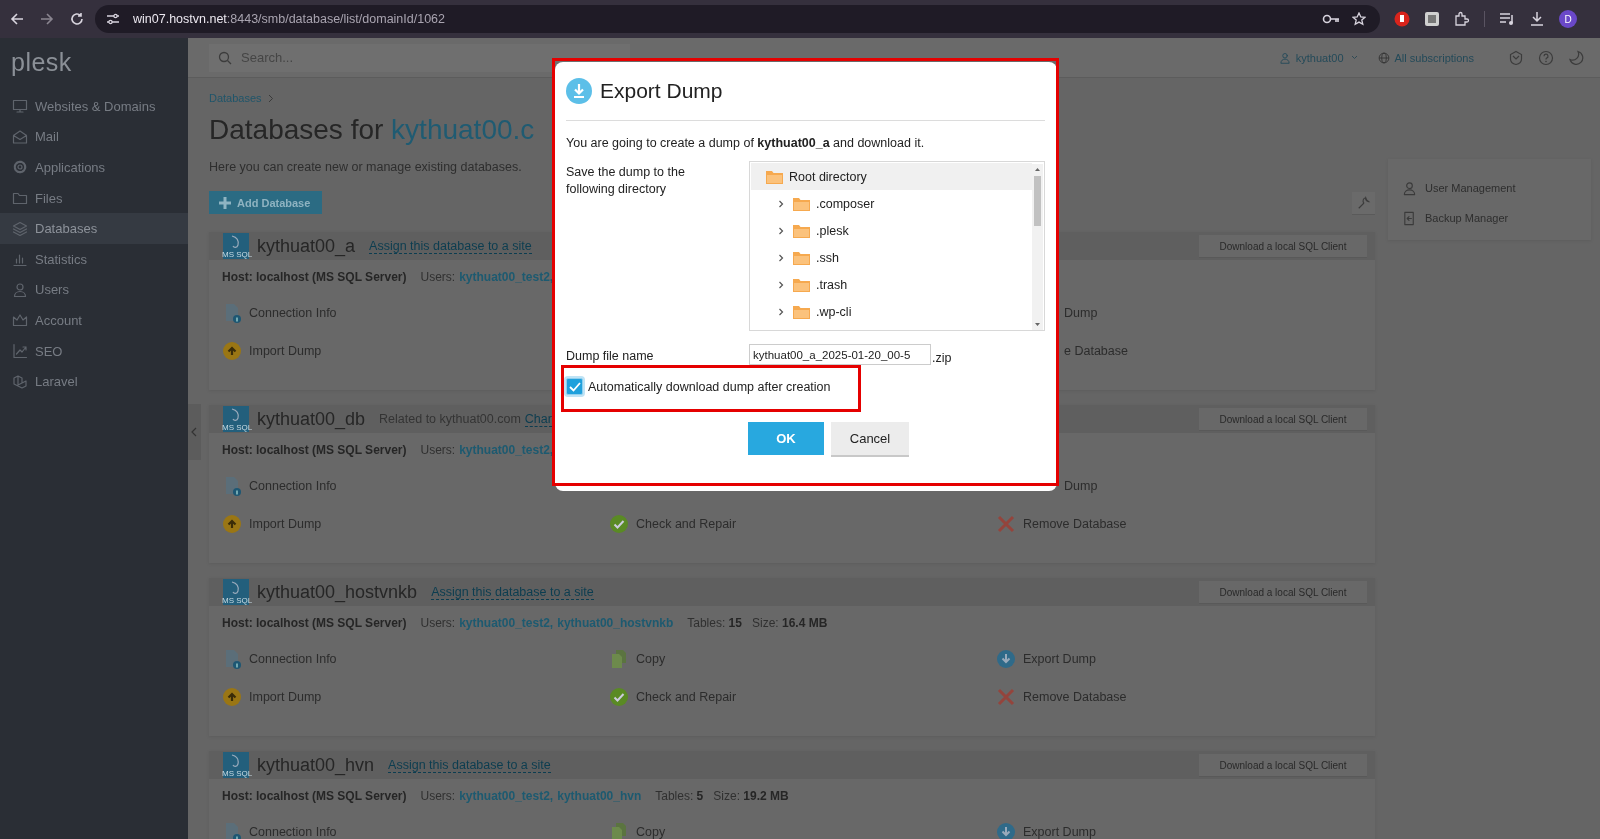  Describe the element at coordinates (751, 796) in the screenshot. I see `size-info: Size: 19.2 MB` at that location.